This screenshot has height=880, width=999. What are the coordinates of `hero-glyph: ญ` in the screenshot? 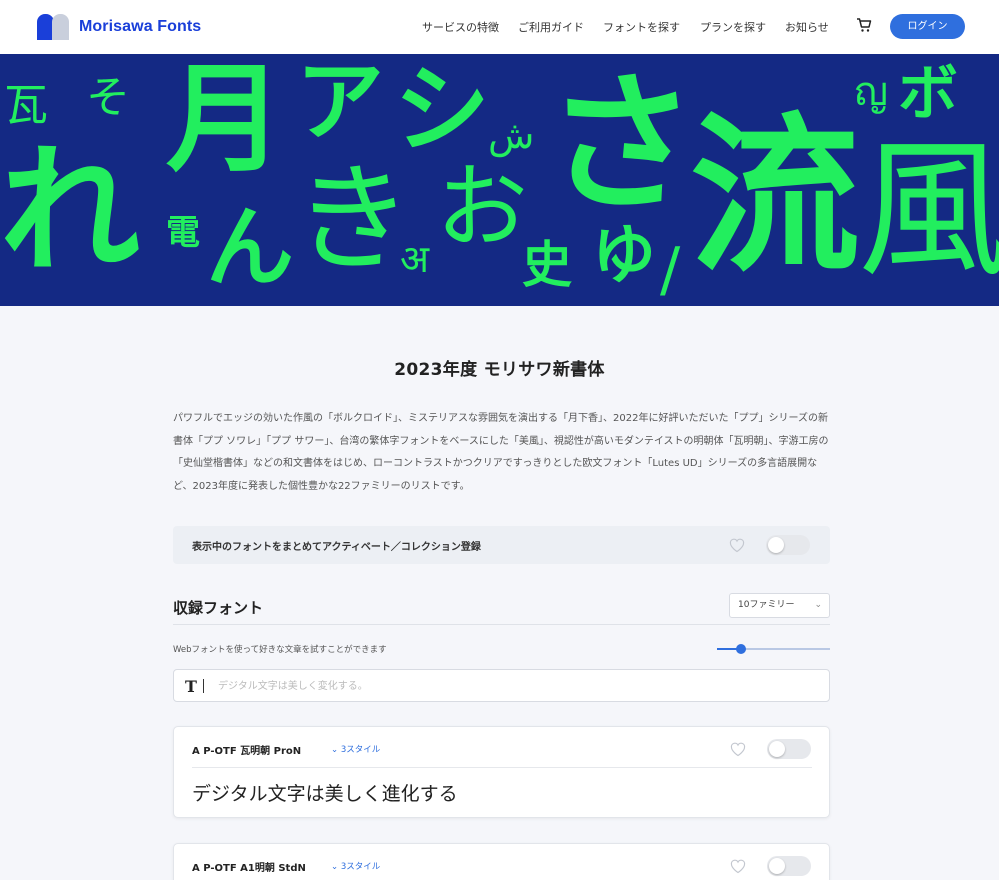 It's located at (871, 92).